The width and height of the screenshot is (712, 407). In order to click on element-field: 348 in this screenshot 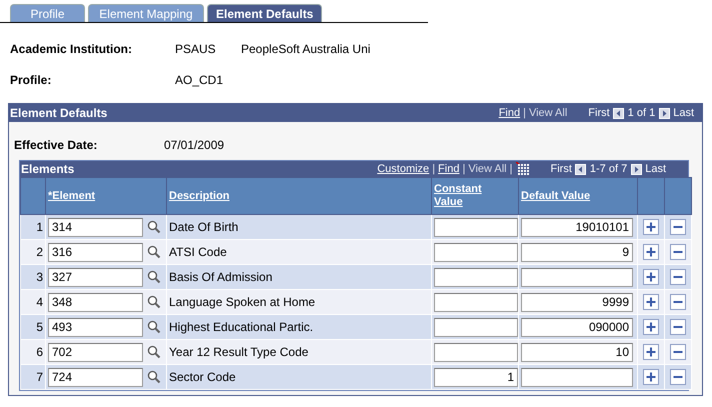, I will do `click(95, 302)`.